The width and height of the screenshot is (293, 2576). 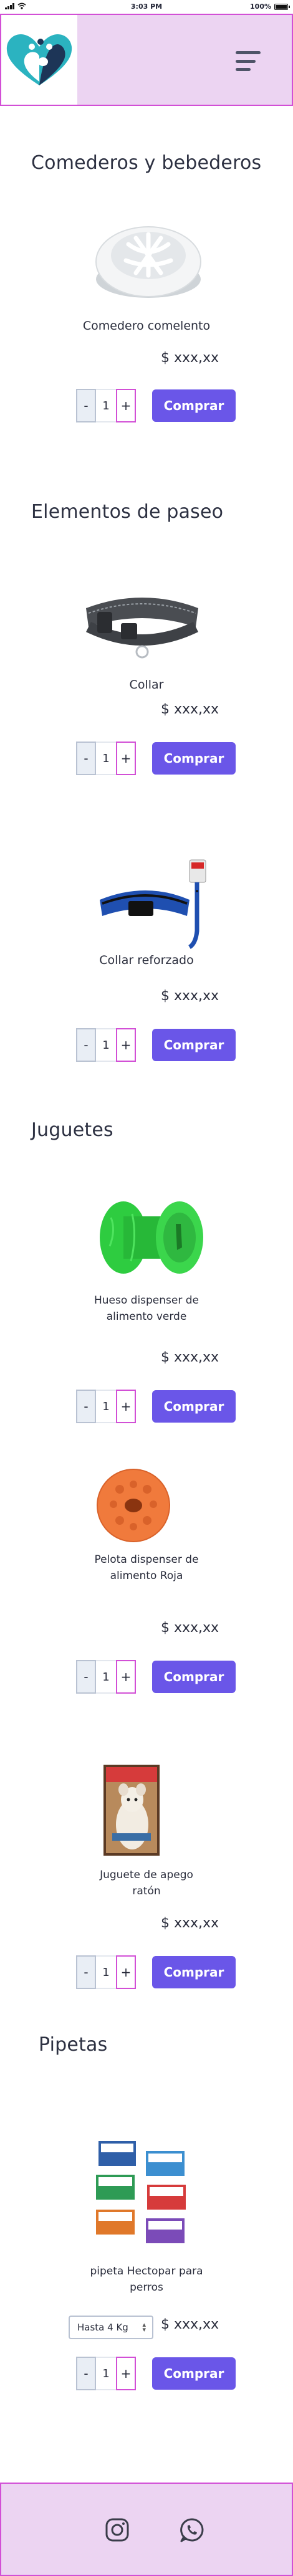 What do you see at coordinates (146, 1559) in the screenshot?
I see `product-name-line1: Pelota dispenser de` at bounding box center [146, 1559].